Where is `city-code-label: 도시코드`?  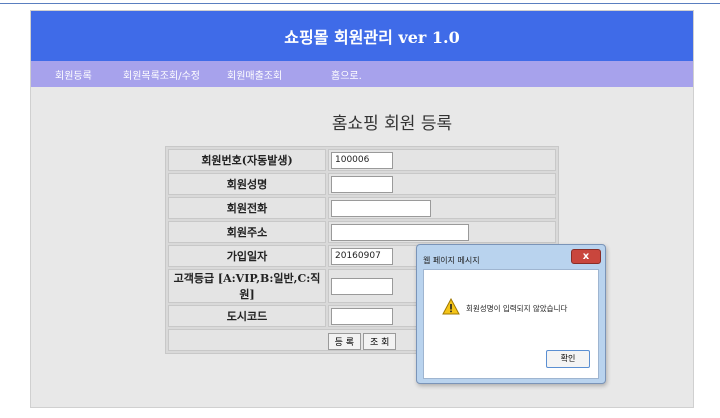
city-code-label: 도시코드 is located at coordinates (247, 316).